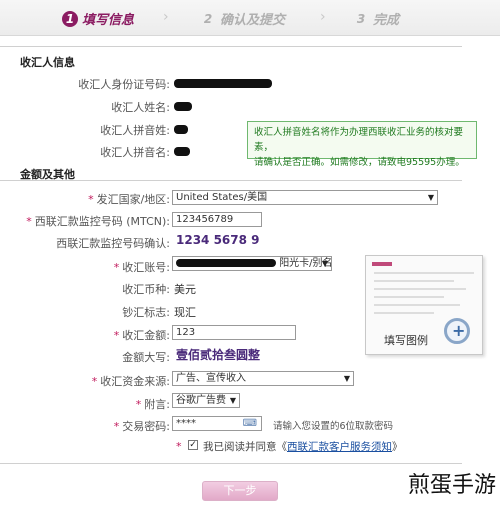 The image size is (500, 507). I want to click on account-select: 阳光卡/别名 ▼, so click(252, 263).